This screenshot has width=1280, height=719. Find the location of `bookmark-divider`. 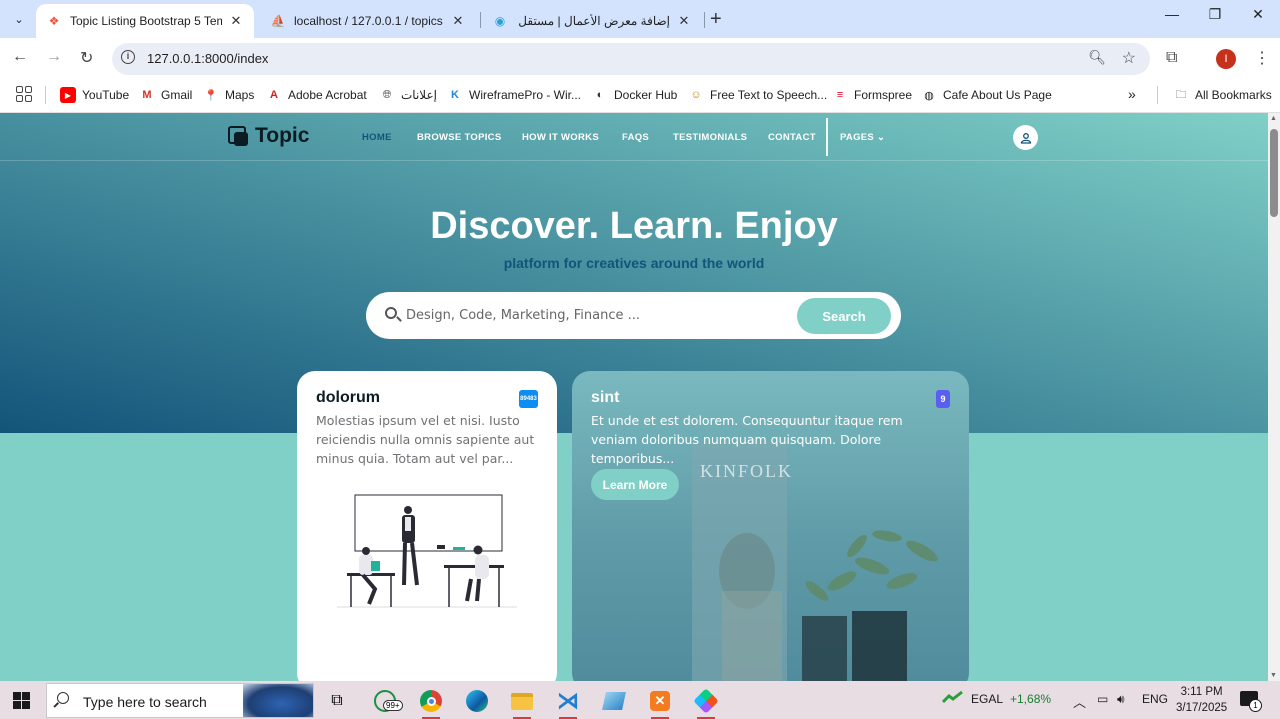

bookmark-divider is located at coordinates (1157, 95).